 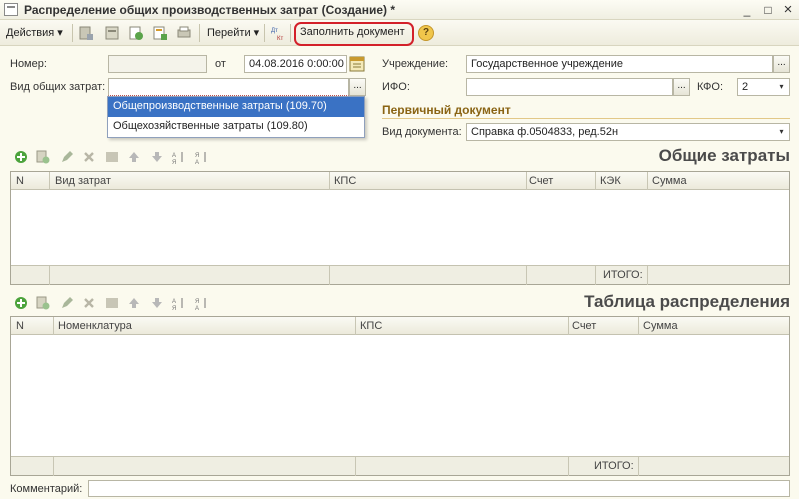 What do you see at coordinates (610, 181) in the screenshot?
I see `column-header-kek: КЭК` at bounding box center [610, 181].